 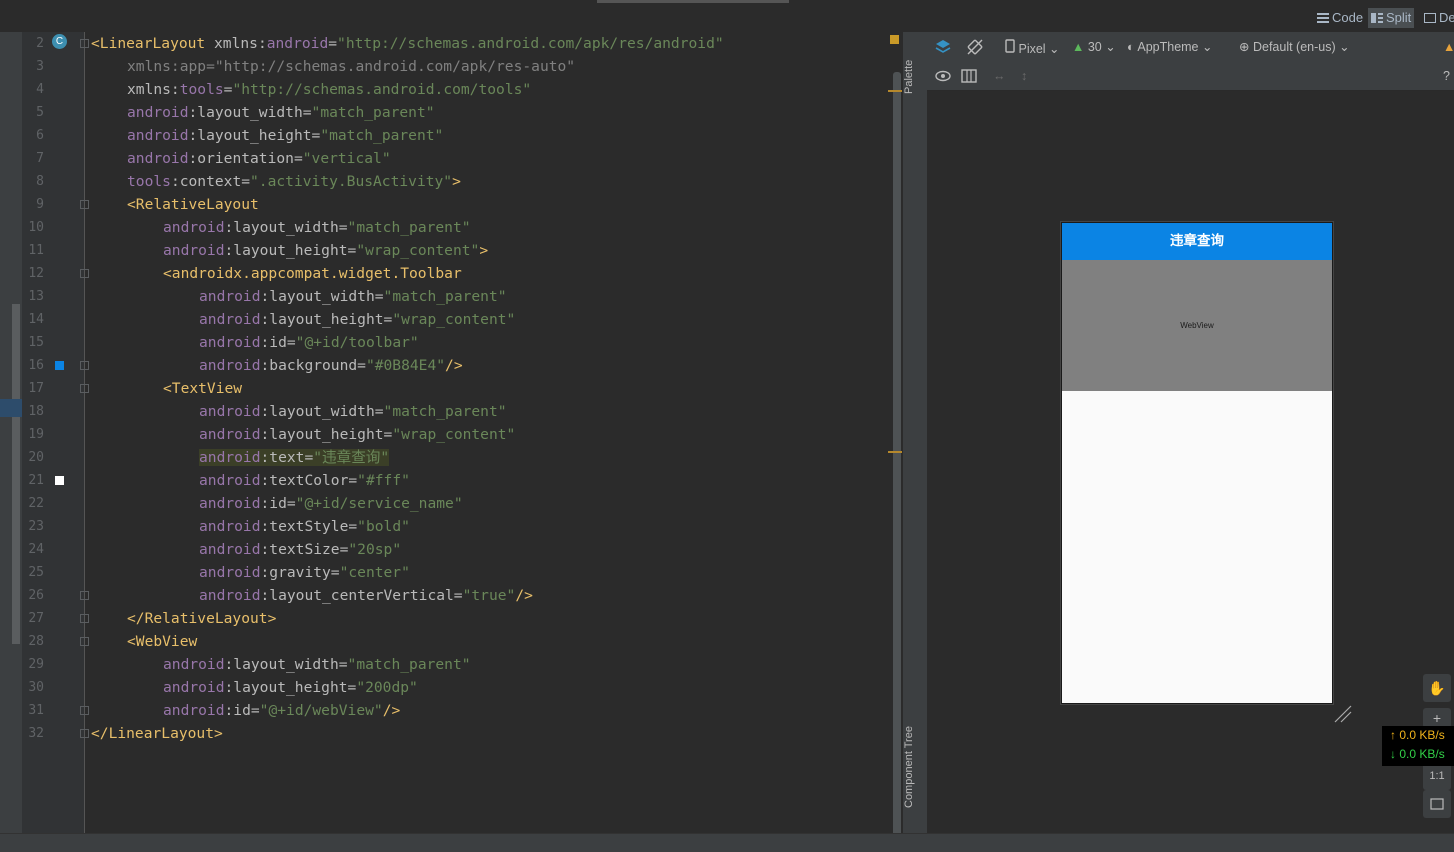 What do you see at coordinates (304, 526) in the screenshot?
I see `code-line: android:textStyle="bold"` at bounding box center [304, 526].